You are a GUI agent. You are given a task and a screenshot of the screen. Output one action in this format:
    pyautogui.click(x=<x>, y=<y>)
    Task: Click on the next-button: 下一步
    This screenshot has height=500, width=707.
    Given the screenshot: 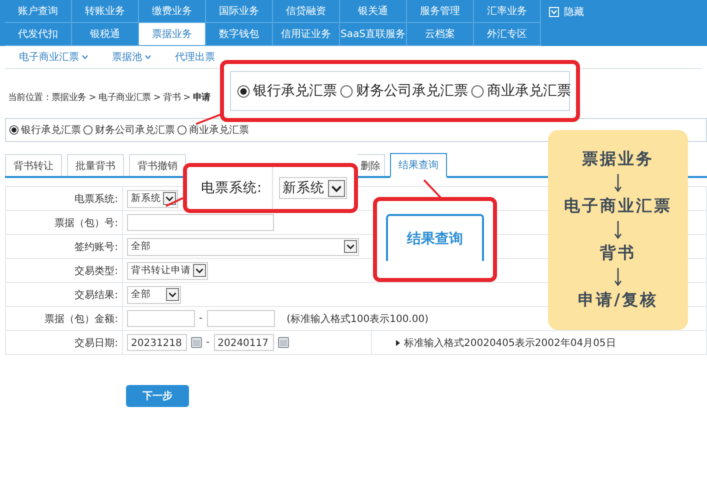 What is the action you would take?
    pyautogui.click(x=157, y=396)
    